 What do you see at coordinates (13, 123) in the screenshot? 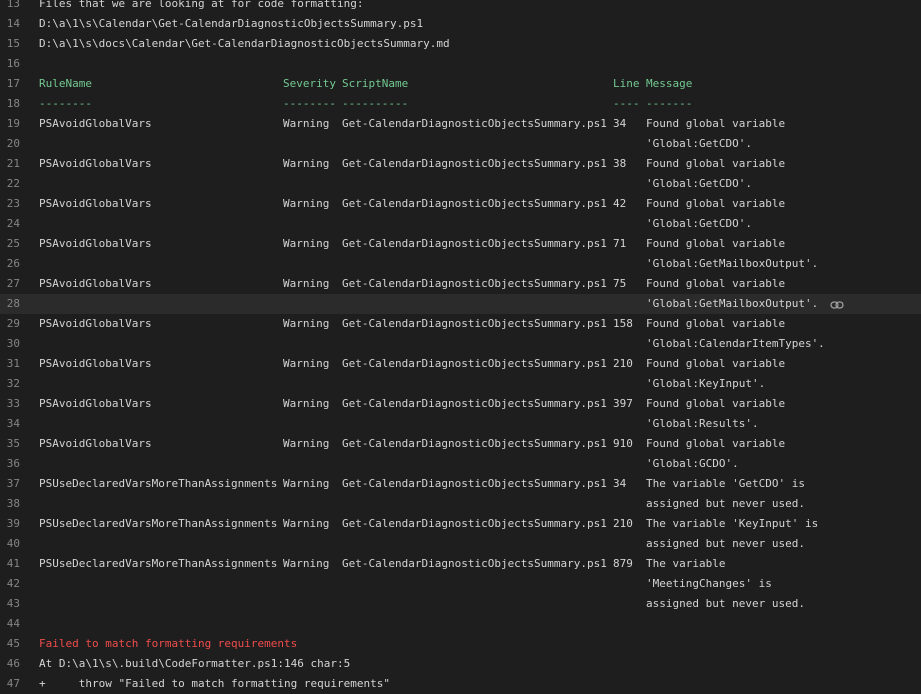
I see `line-number: 19` at bounding box center [13, 123].